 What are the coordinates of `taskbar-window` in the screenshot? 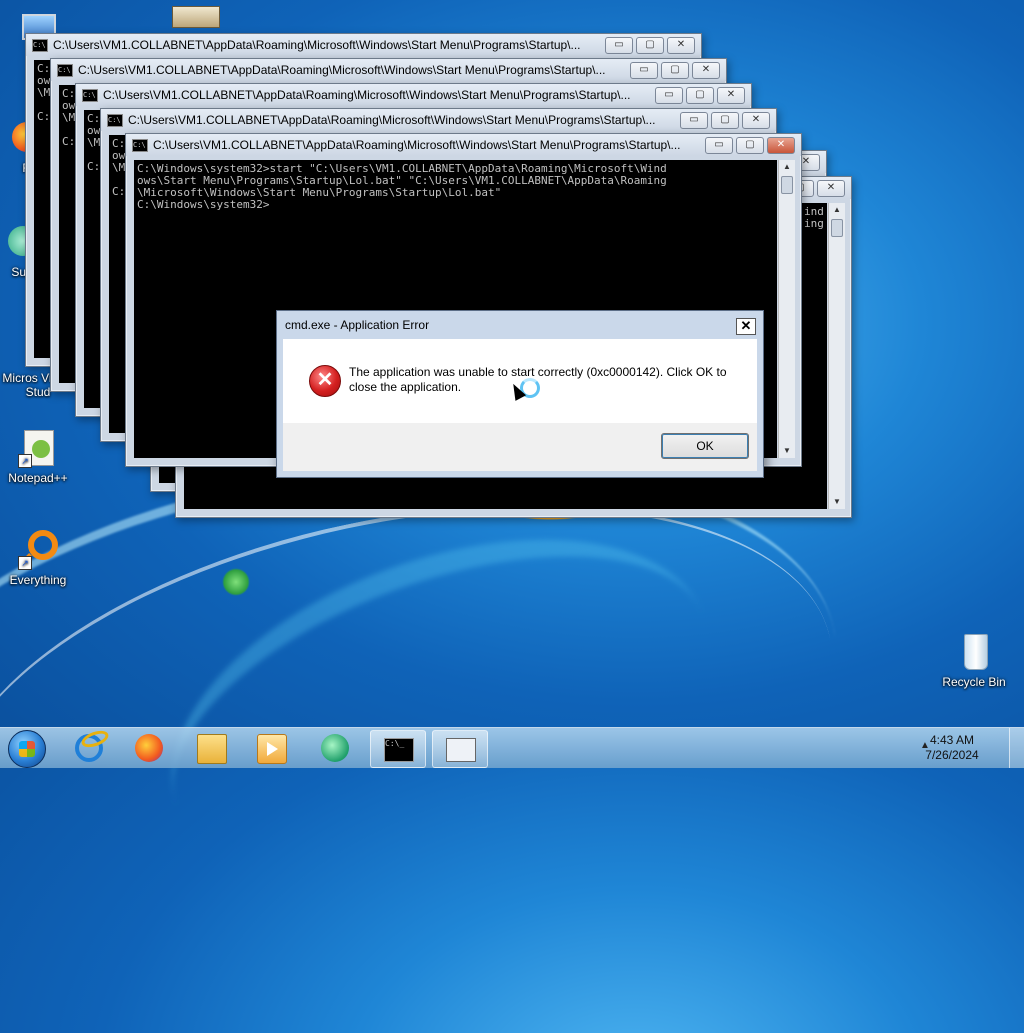 It's located at (460, 749).